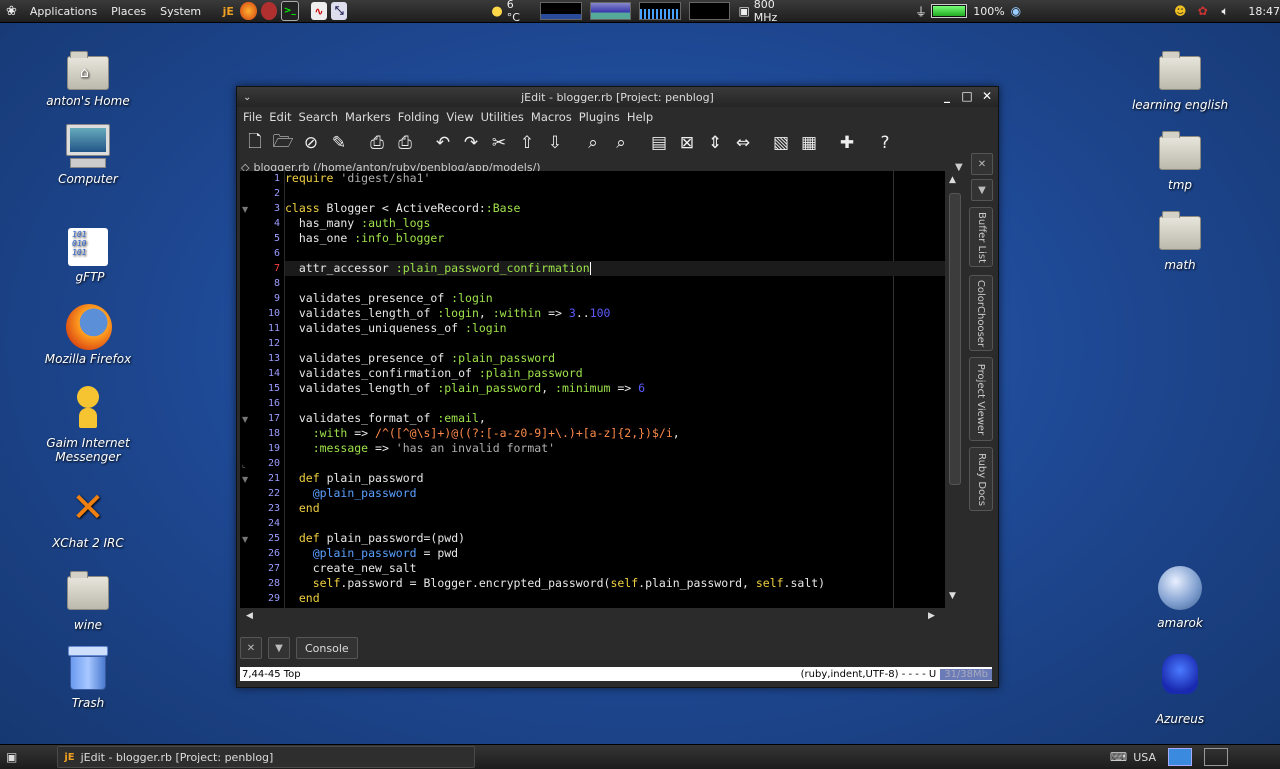  Describe the element at coordinates (271, 674) in the screenshot. I see `caret-position: 7,44-45 Top` at that location.